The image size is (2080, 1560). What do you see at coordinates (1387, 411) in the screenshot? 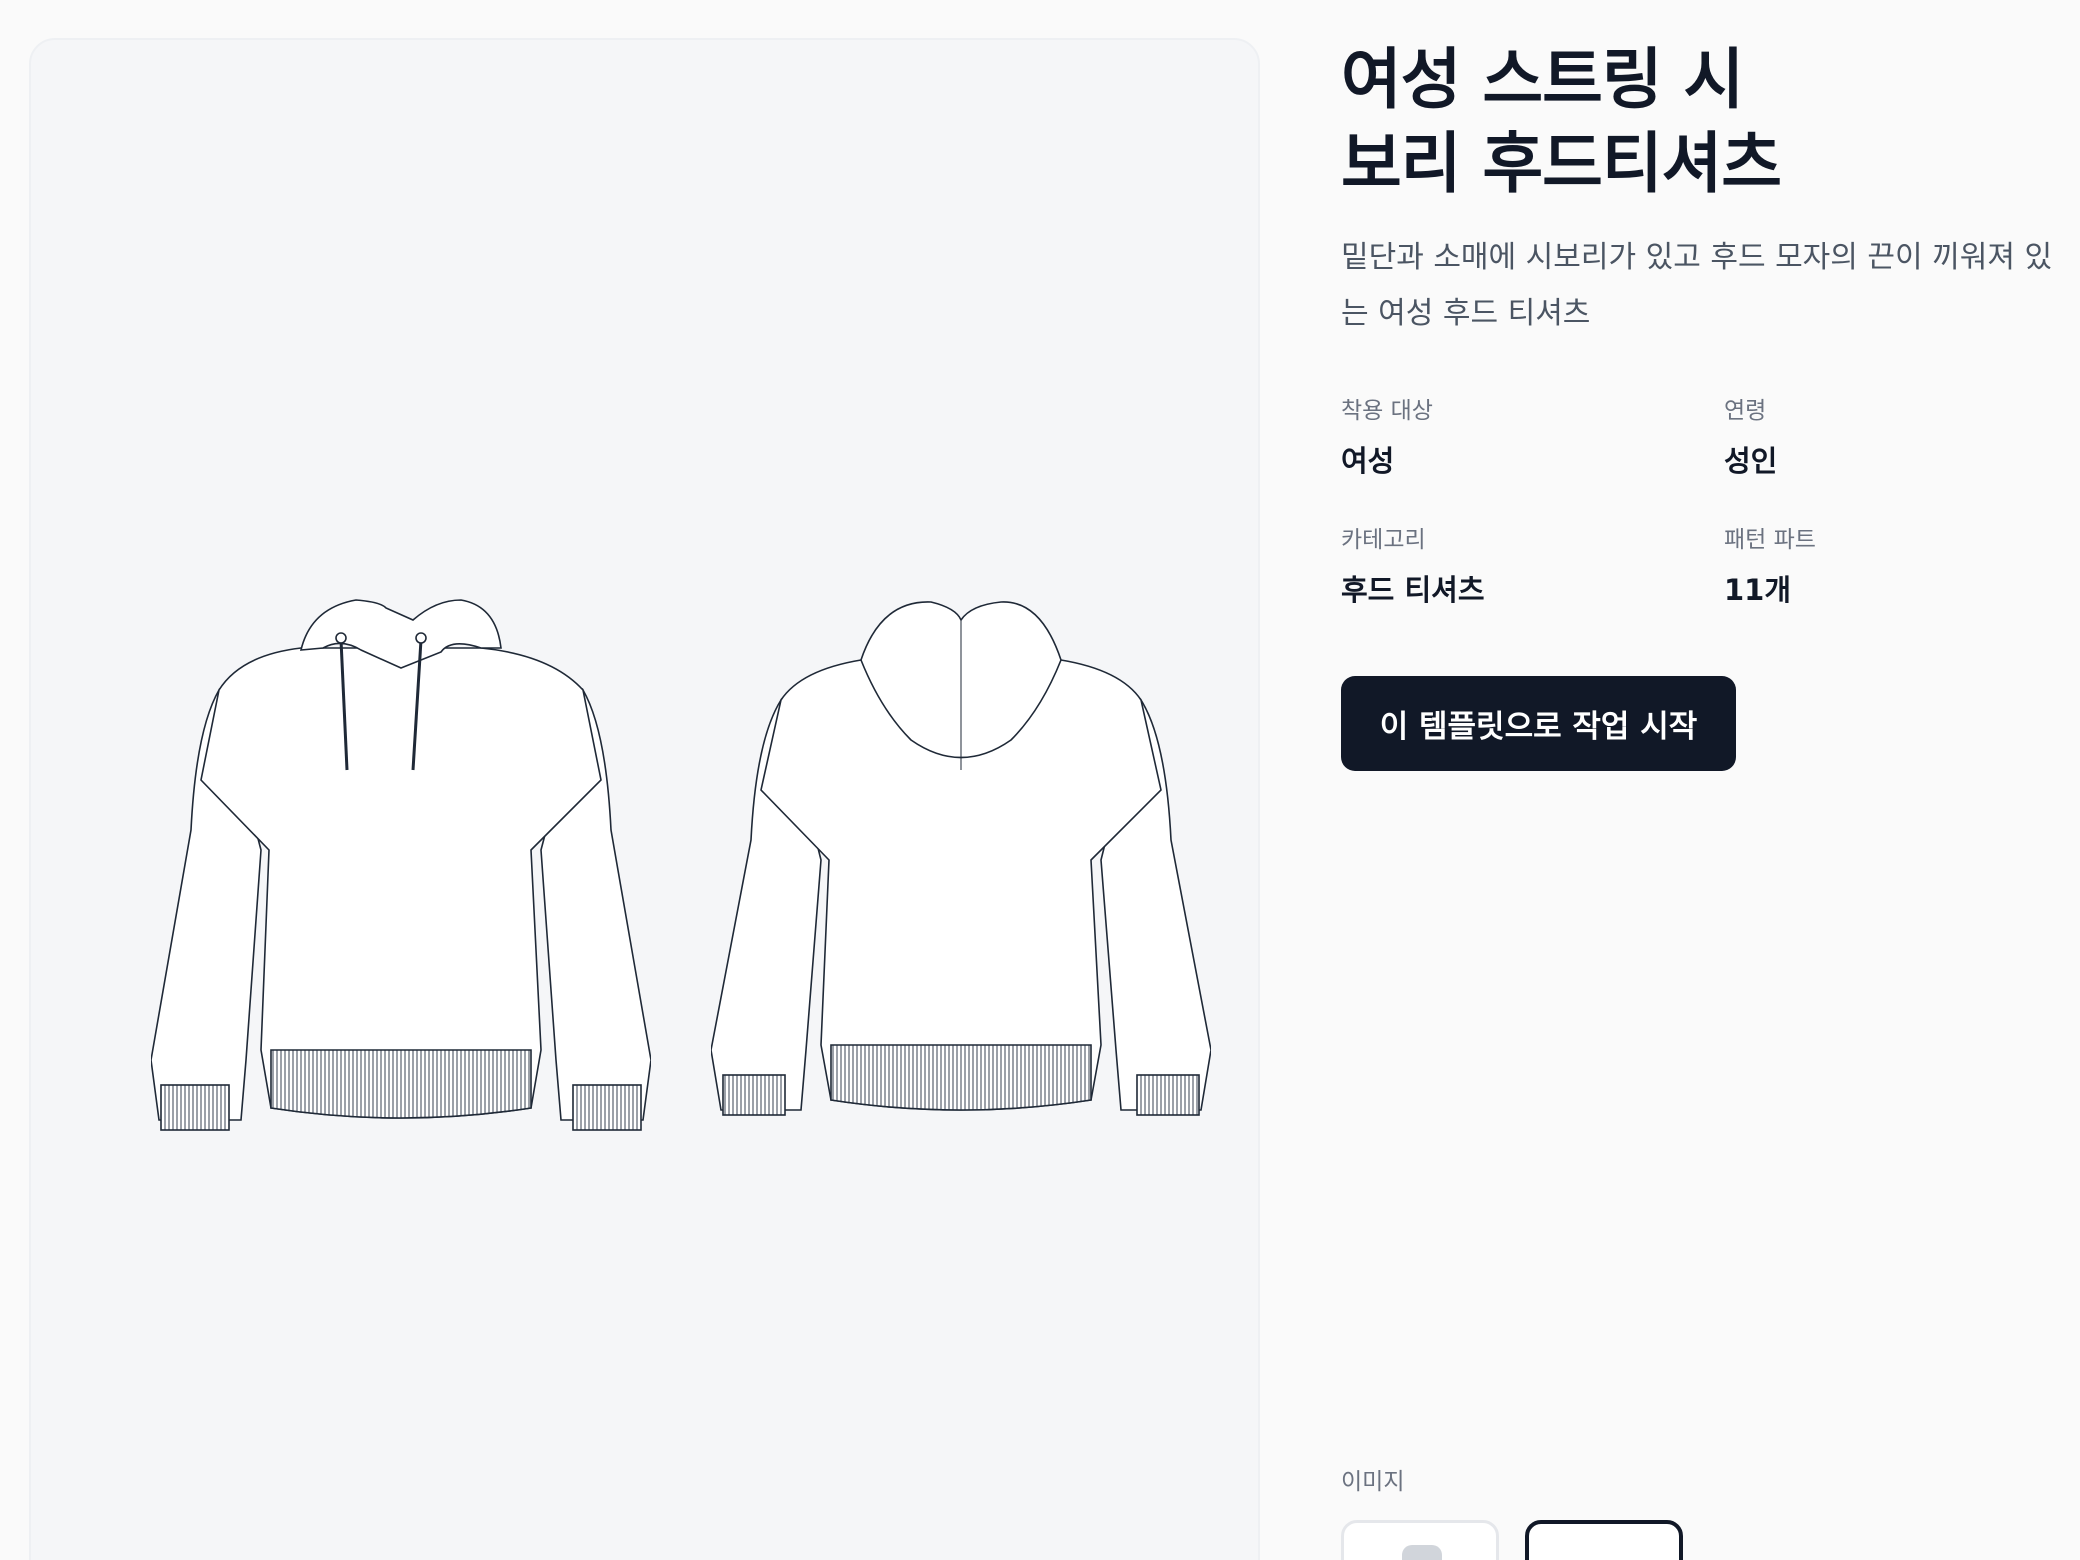
I see `attribute-label: 착용 대상` at bounding box center [1387, 411].